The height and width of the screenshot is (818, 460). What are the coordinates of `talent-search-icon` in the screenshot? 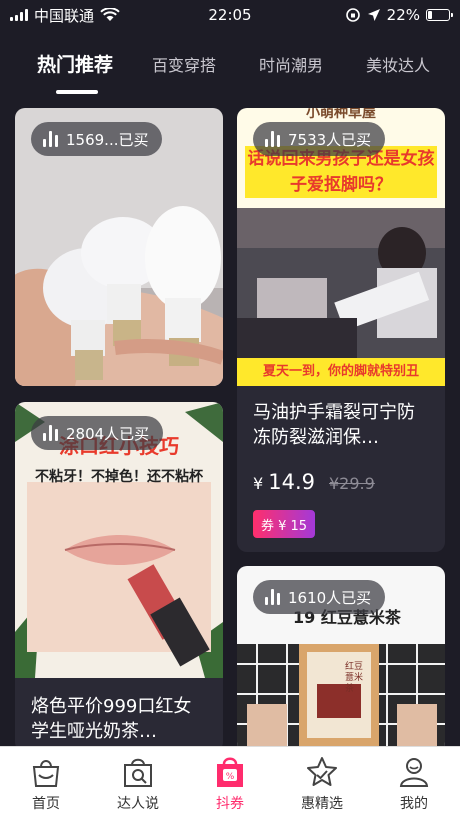 It's located at (138, 772).